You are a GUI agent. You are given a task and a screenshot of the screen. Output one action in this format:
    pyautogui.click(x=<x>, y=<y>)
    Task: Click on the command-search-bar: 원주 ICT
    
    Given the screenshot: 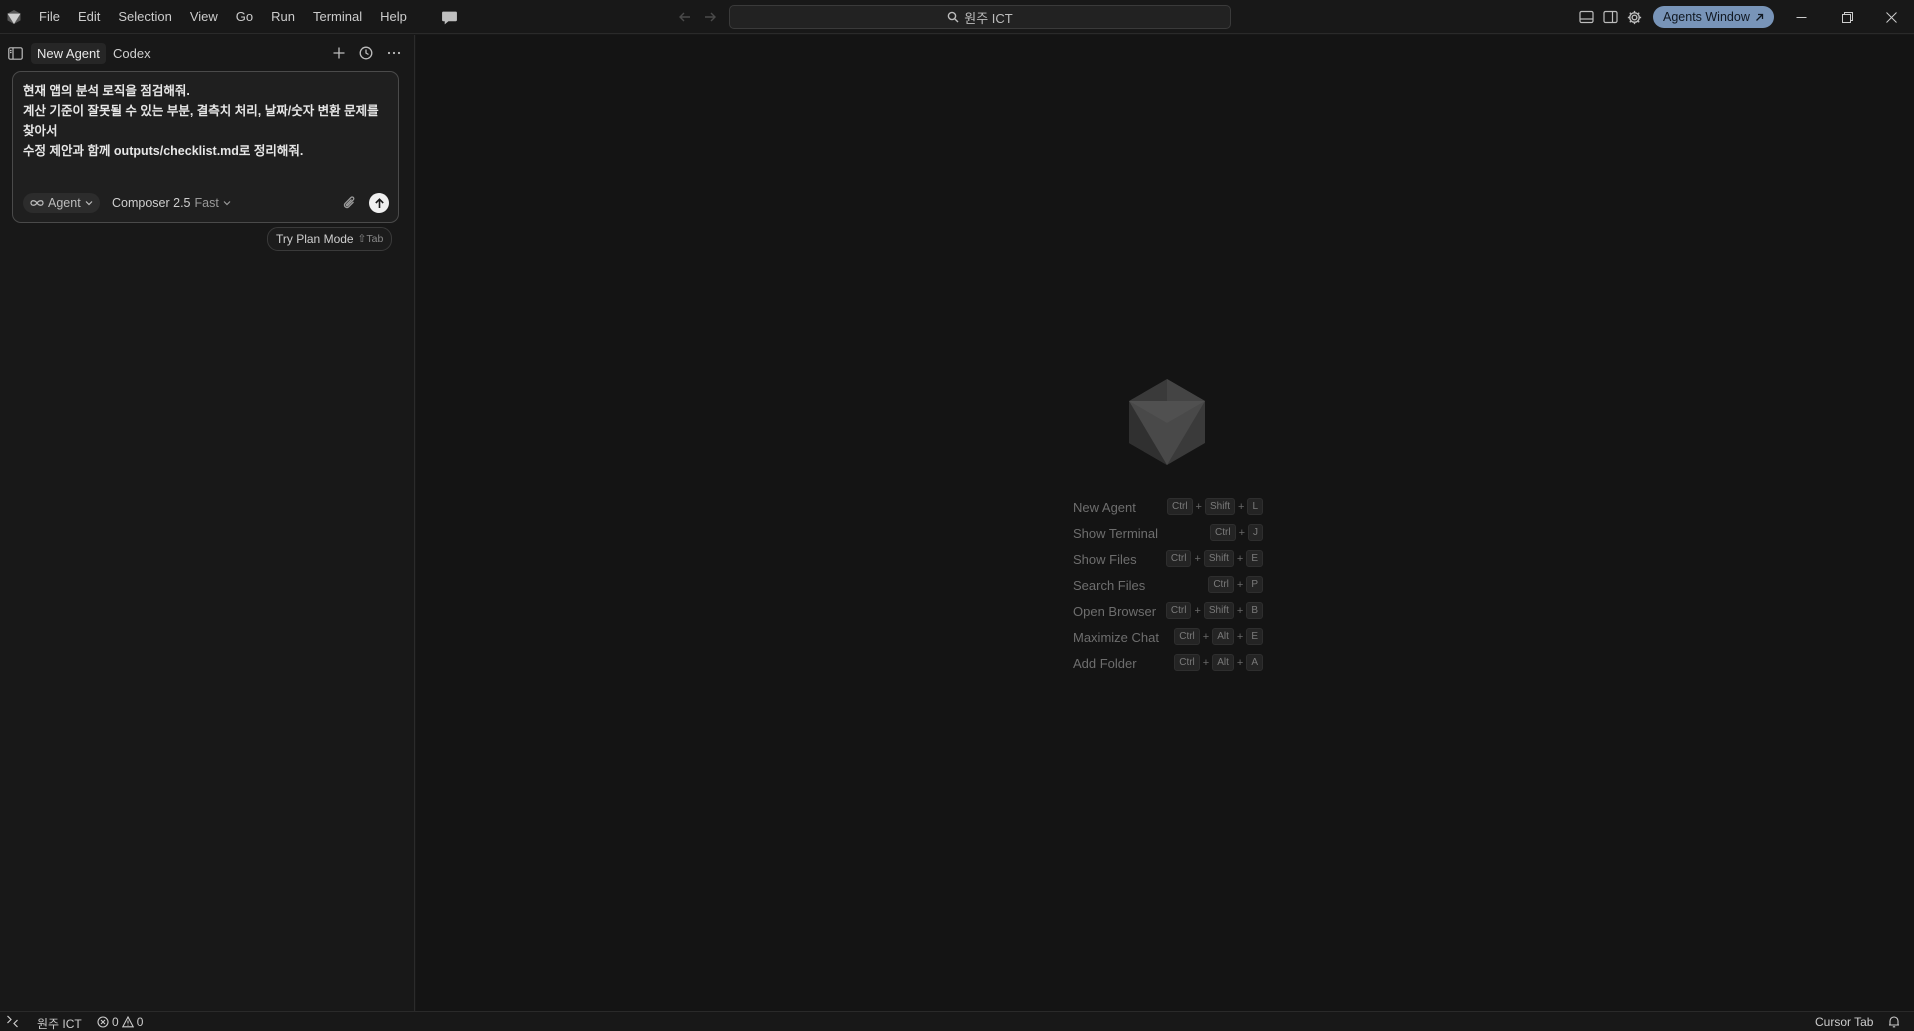 What is the action you would take?
    pyautogui.click(x=980, y=17)
    